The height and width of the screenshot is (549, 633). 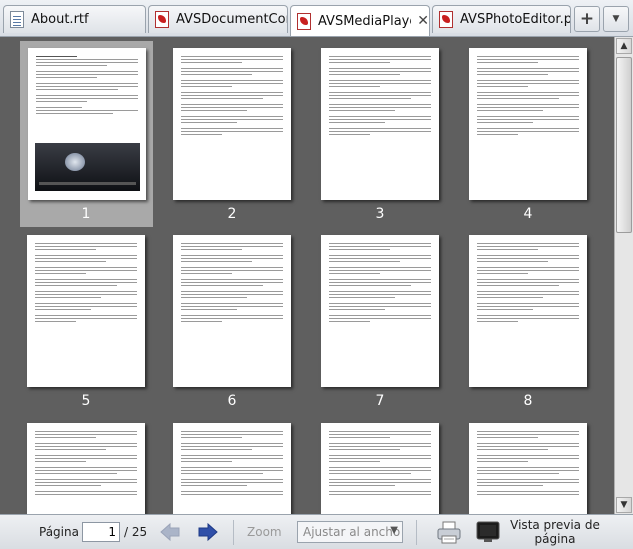 I want to click on zoom-select-value: Ajustar al ancho, so click(x=352, y=532).